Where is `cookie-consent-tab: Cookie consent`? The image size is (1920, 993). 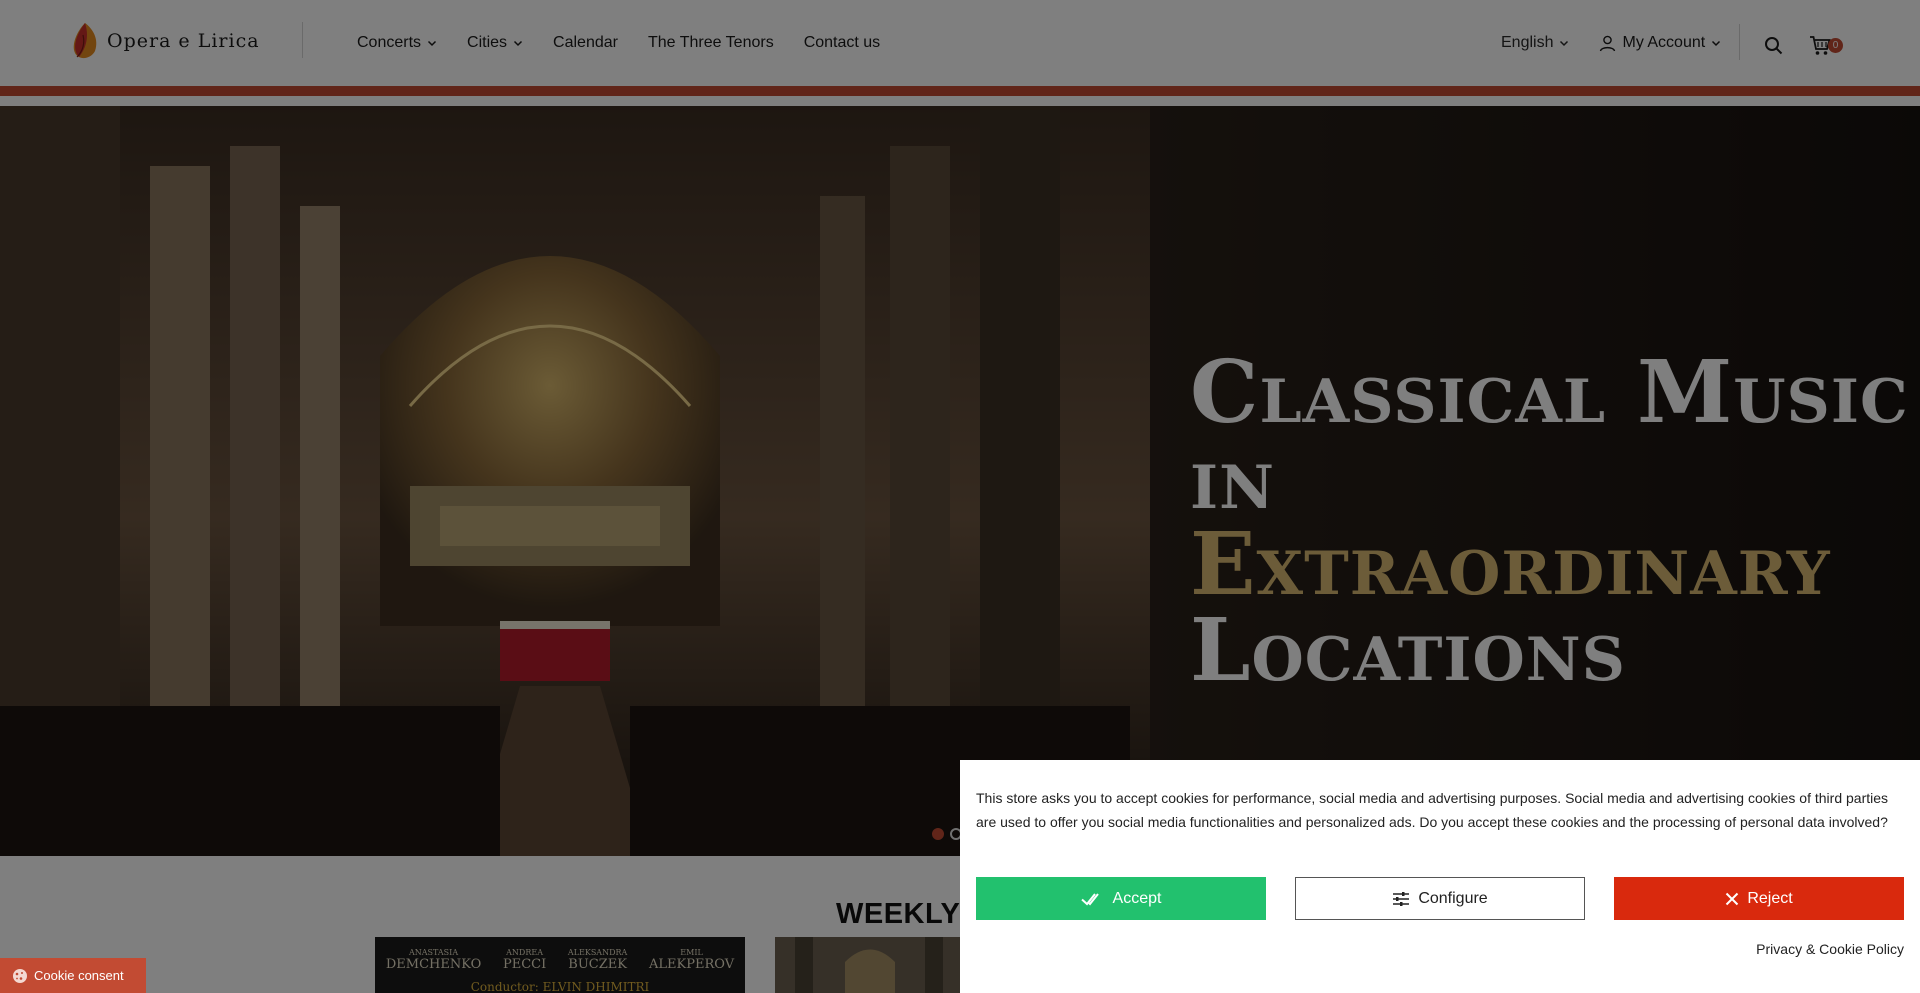 cookie-consent-tab: Cookie consent is located at coordinates (73, 975).